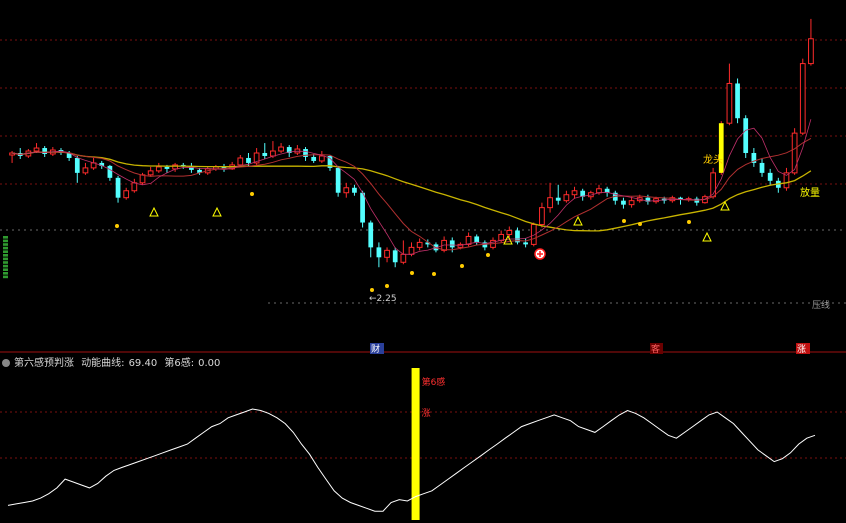  Describe the element at coordinates (209, 363) in the screenshot. I see `sixth-sense-value: 0.00` at that location.